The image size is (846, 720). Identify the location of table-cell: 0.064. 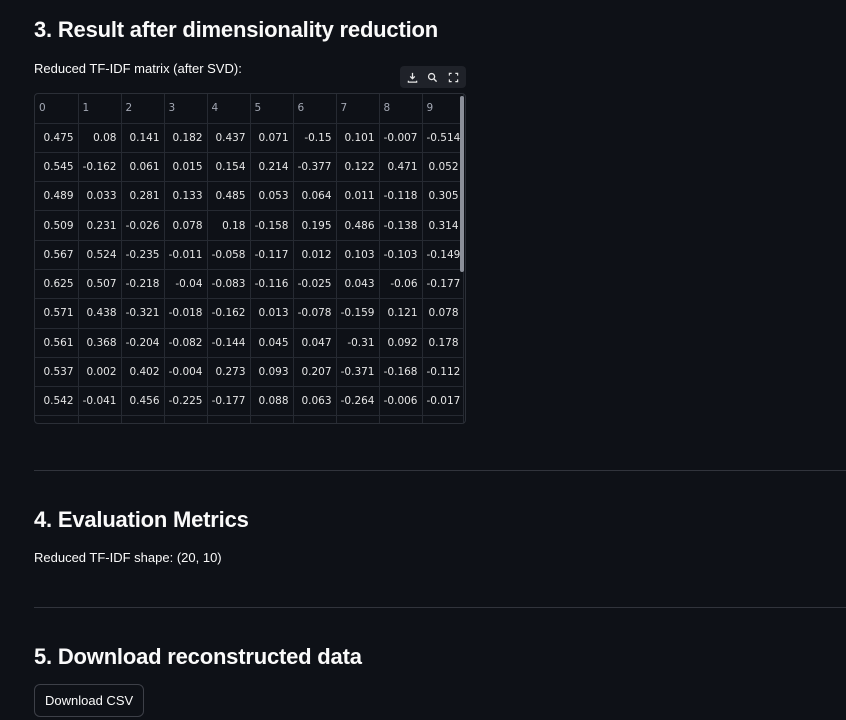
(315, 196).